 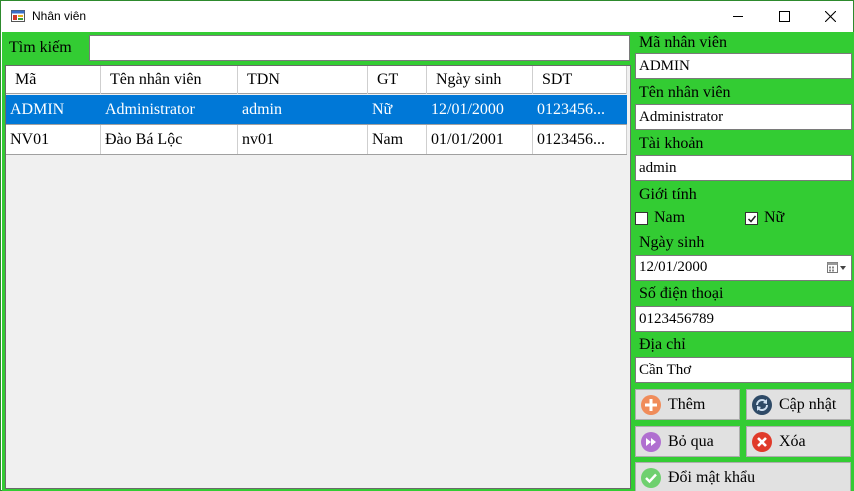 I want to click on update-button-label: Cập nhật, so click(x=808, y=404).